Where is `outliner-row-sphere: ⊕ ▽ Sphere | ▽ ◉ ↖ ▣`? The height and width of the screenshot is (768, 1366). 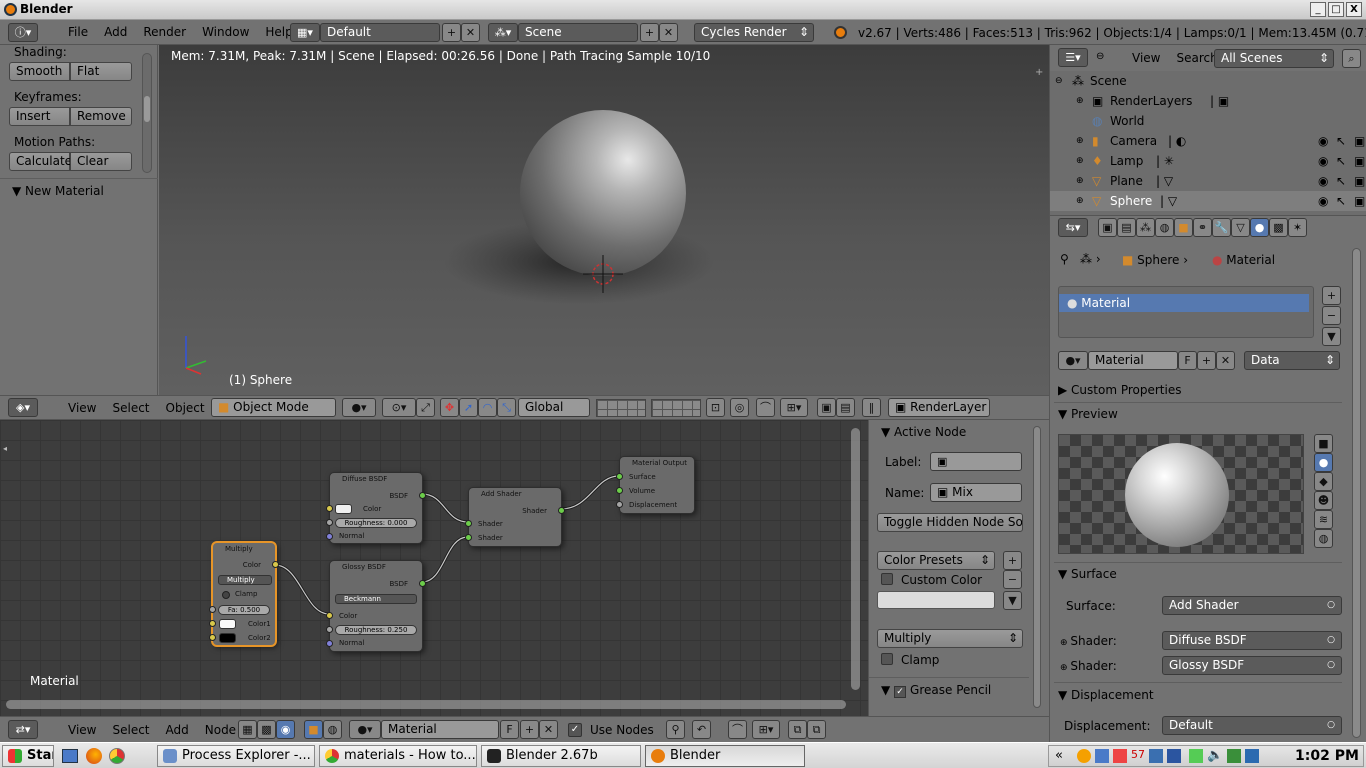 outliner-row-sphere: ⊕ ▽ Sphere | ▽ ◉ ↖ ▣ is located at coordinates (1208, 201).